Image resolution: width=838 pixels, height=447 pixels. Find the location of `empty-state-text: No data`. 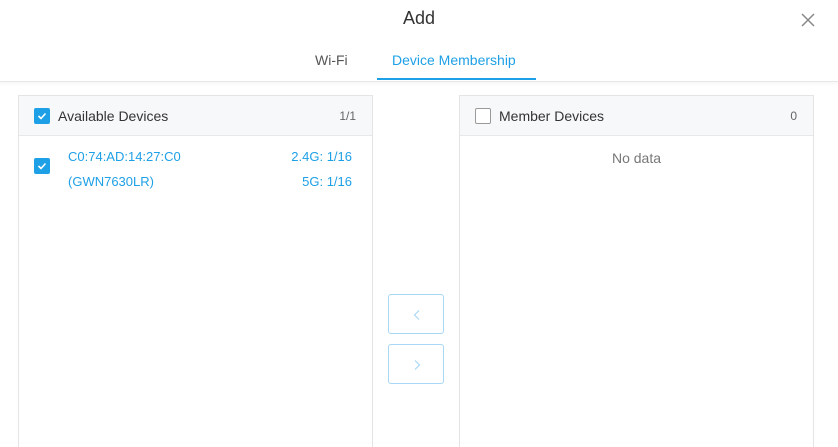

empty-state-text: No data is located at coordinates (636, 158).